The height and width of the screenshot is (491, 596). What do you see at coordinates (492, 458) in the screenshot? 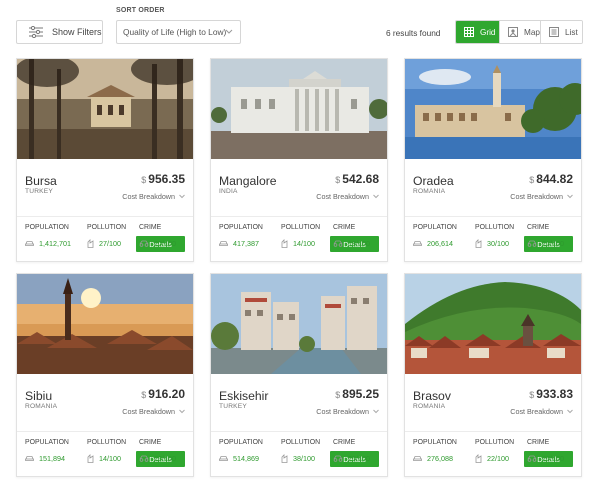
I see `pollution-value: 22/100` at bounding box center [492, 458].